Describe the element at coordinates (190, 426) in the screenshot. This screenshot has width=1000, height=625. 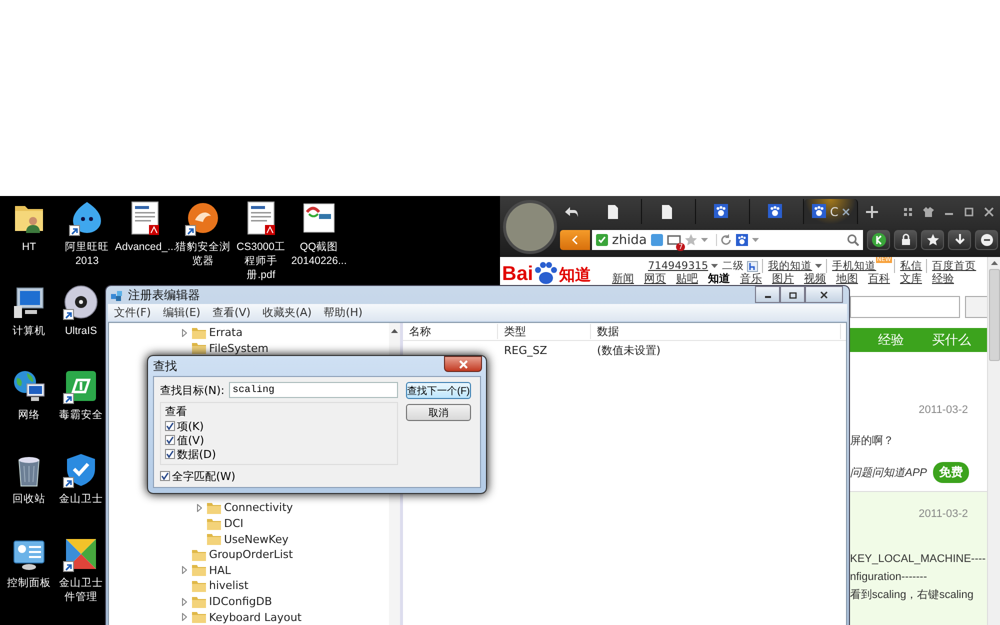
I see `checkbox-label: 项(K)` at that location.